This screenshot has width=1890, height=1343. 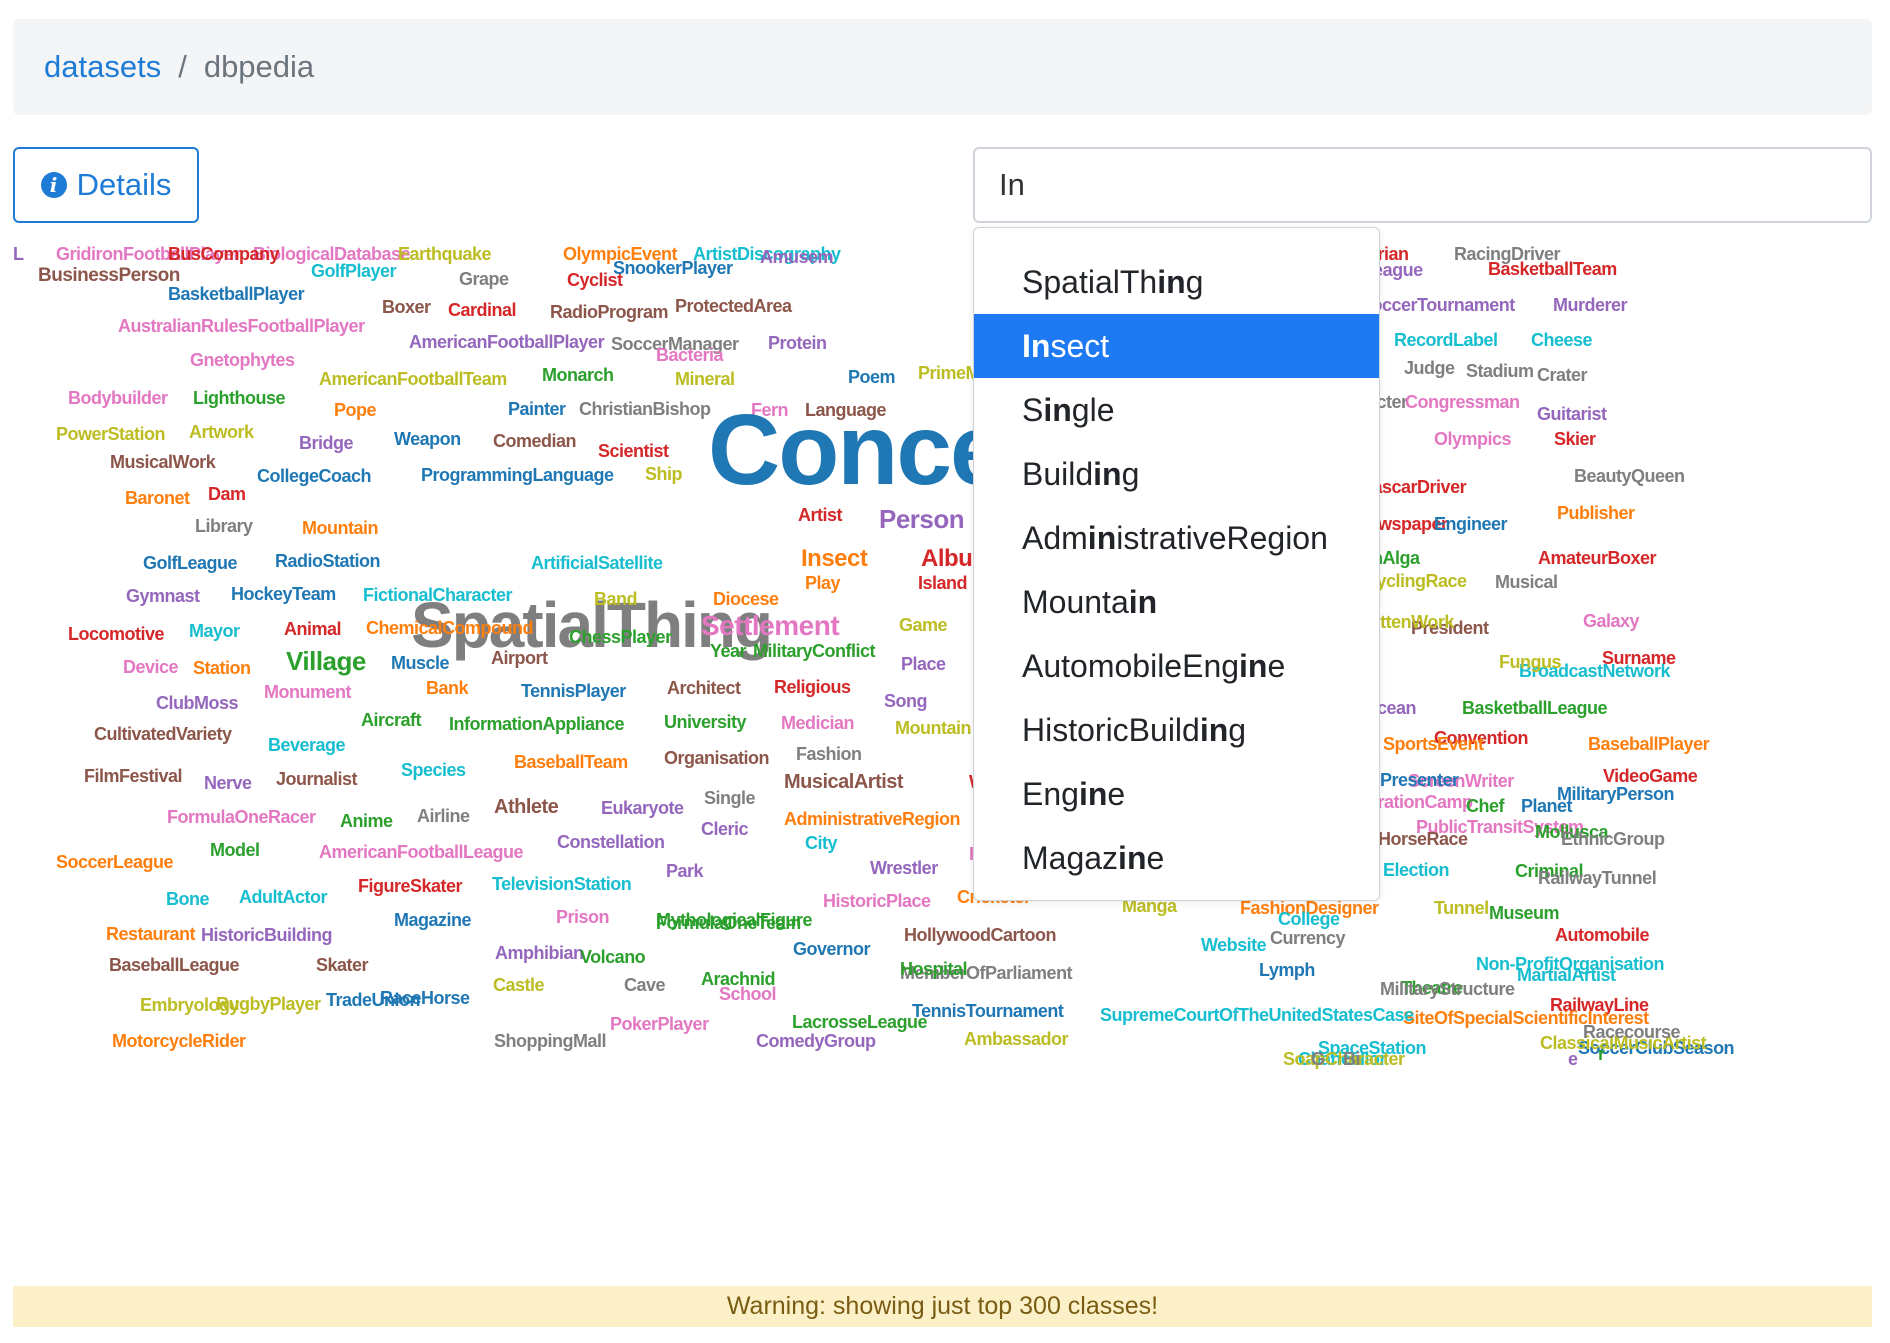 I want to click on cloud-word-automobile: Automobile, so click(x=1602, y=935).